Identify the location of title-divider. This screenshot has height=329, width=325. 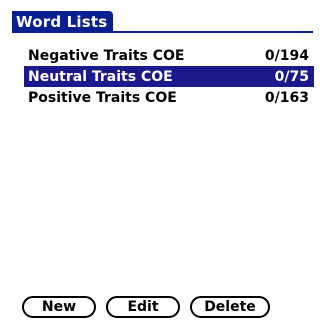
(162, 32).